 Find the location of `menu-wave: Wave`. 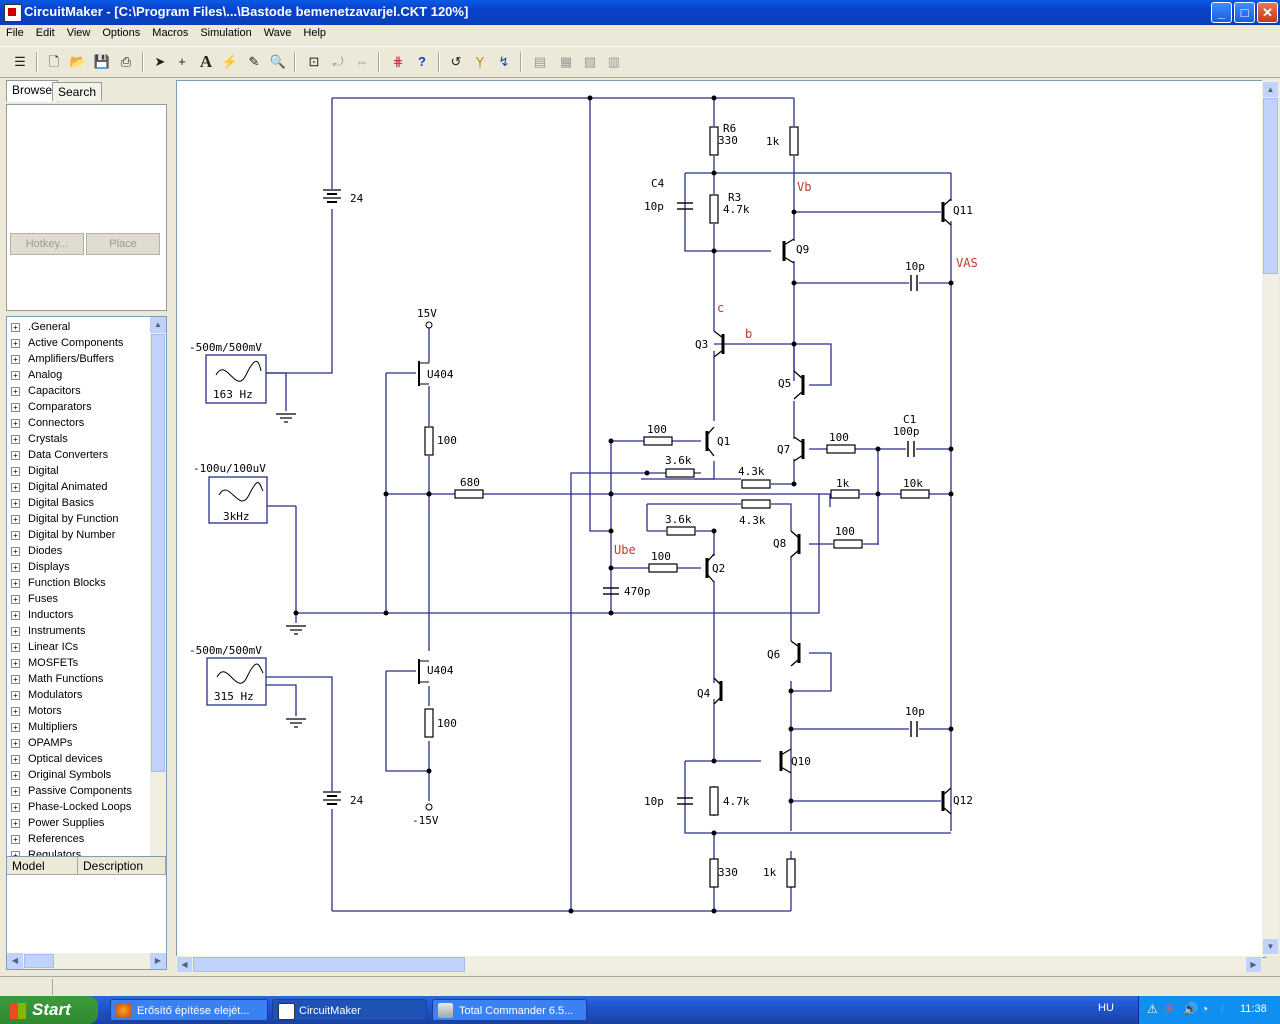

menu-wave: Wave is located at coordinates (278, 33).